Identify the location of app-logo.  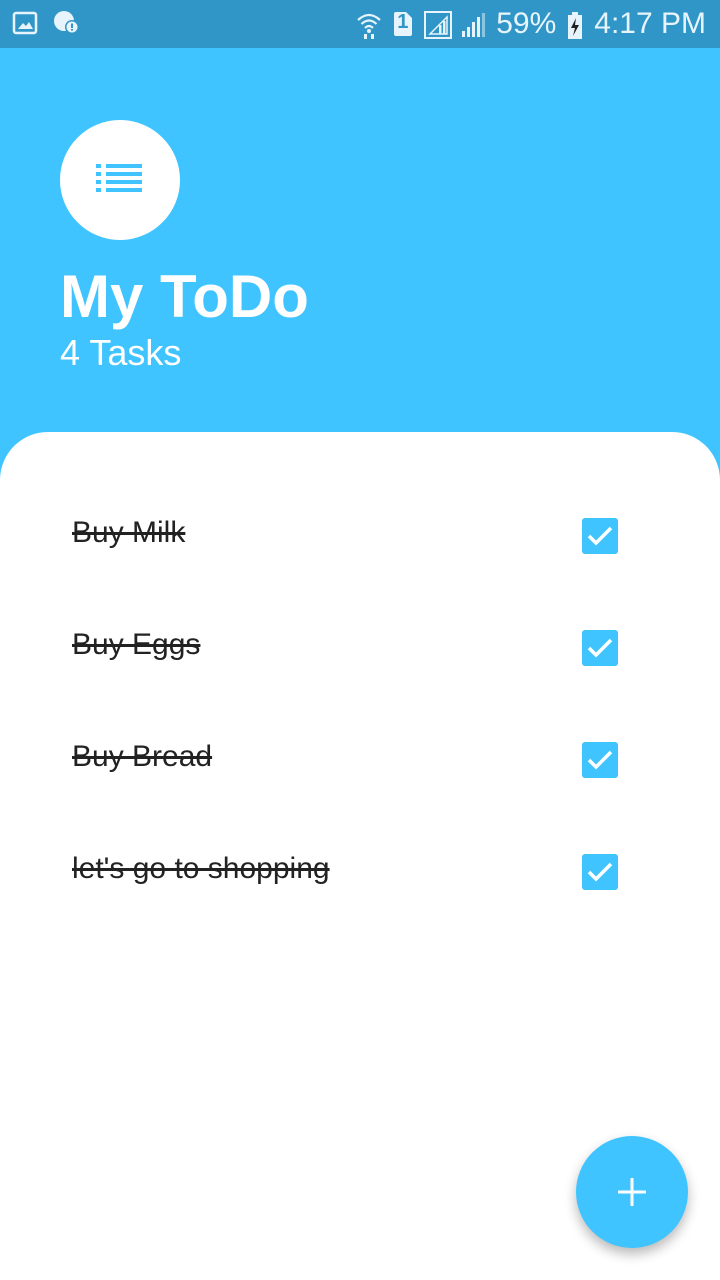
(120, 180).